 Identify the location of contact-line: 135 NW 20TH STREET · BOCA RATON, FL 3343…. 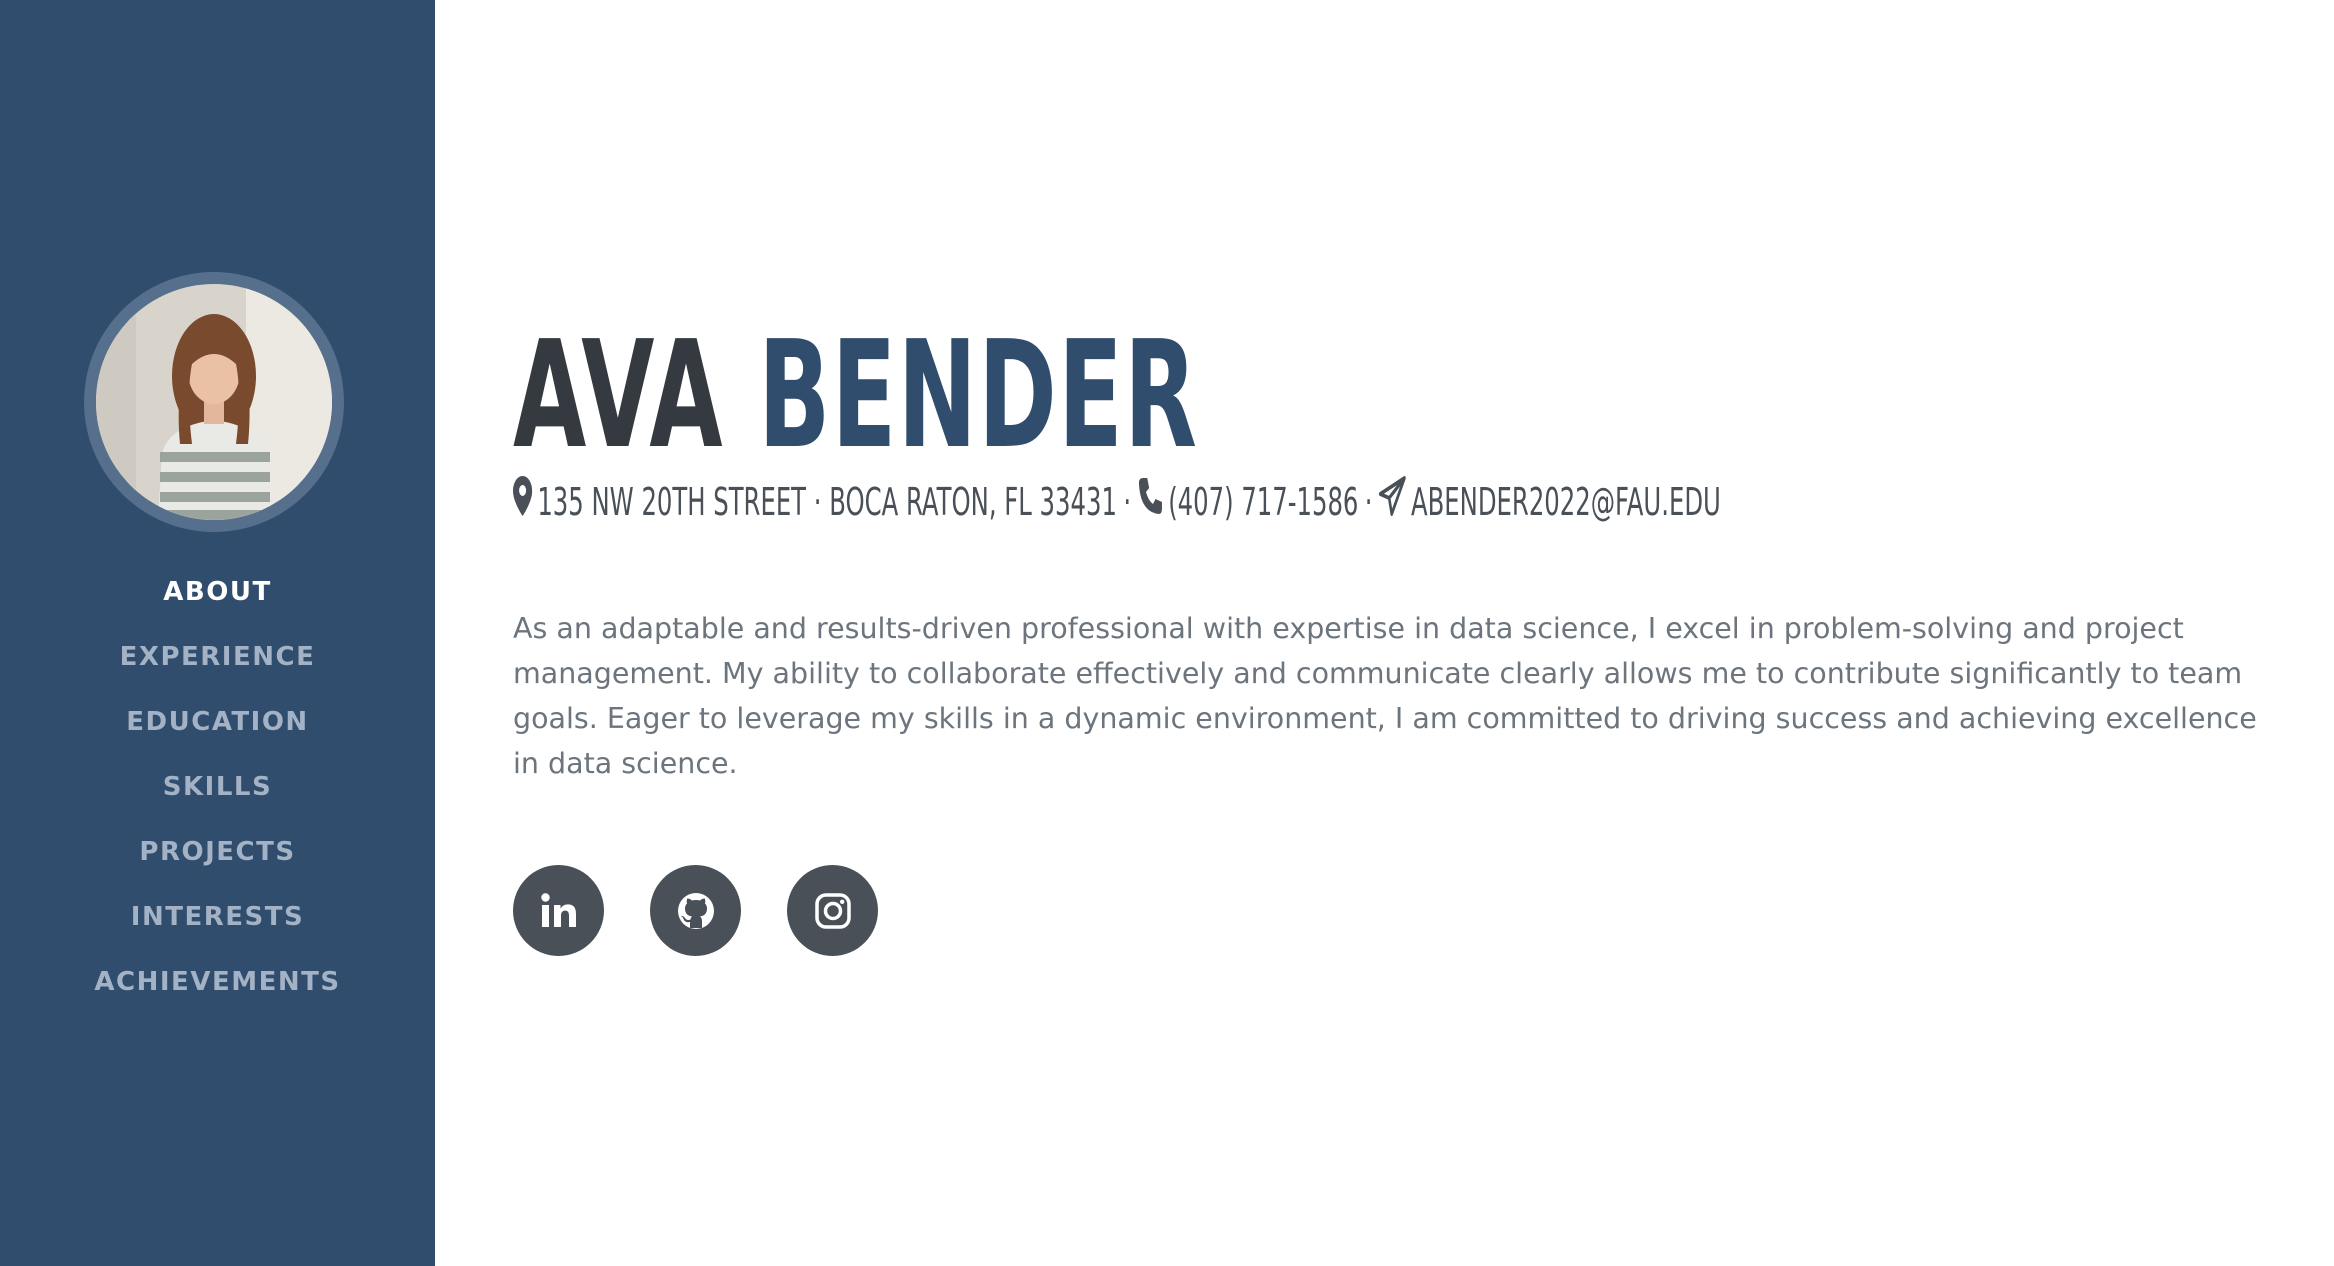
(1117, 501).